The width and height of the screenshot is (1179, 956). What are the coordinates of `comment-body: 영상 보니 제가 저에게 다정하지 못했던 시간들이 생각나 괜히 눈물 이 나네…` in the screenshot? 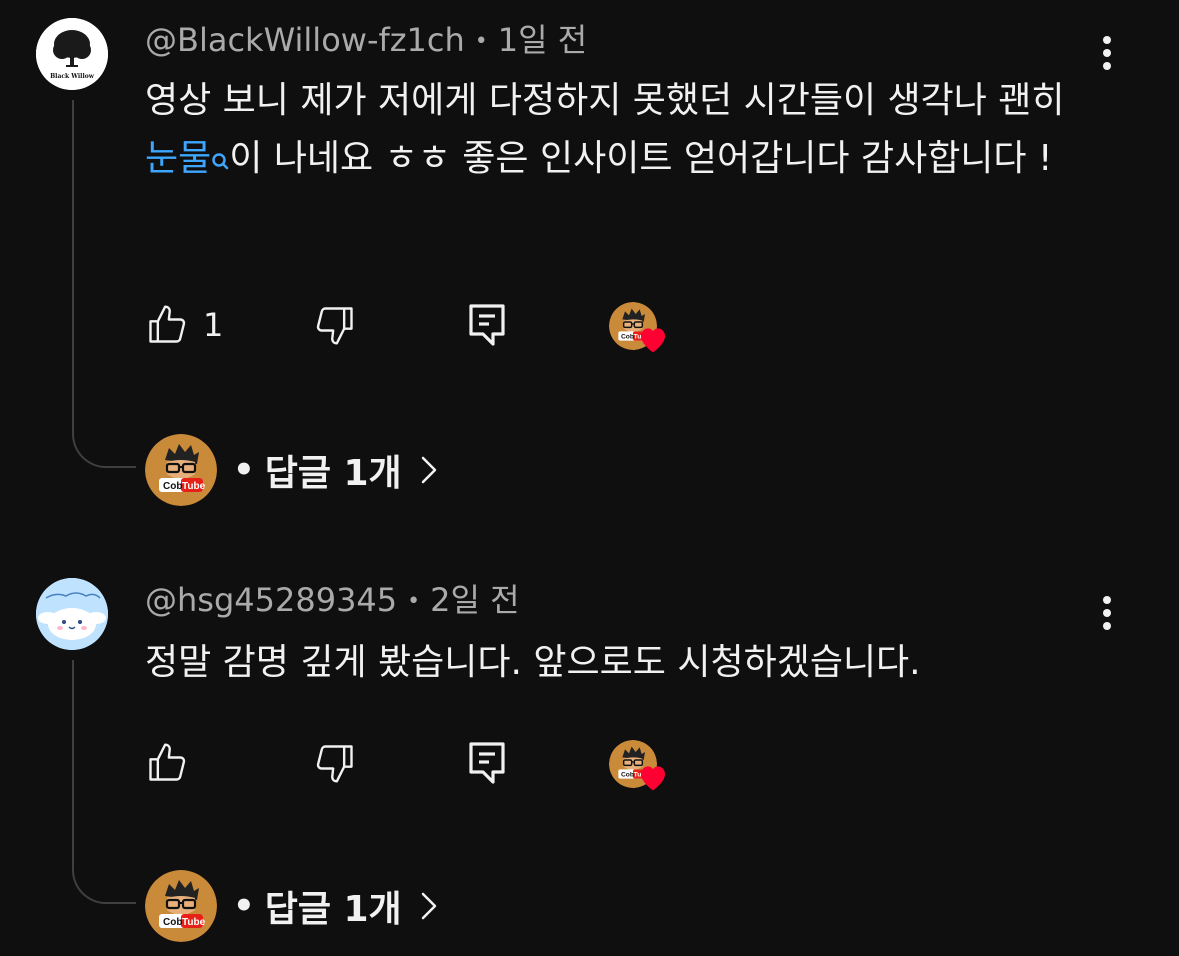 It's located at (610, 132).